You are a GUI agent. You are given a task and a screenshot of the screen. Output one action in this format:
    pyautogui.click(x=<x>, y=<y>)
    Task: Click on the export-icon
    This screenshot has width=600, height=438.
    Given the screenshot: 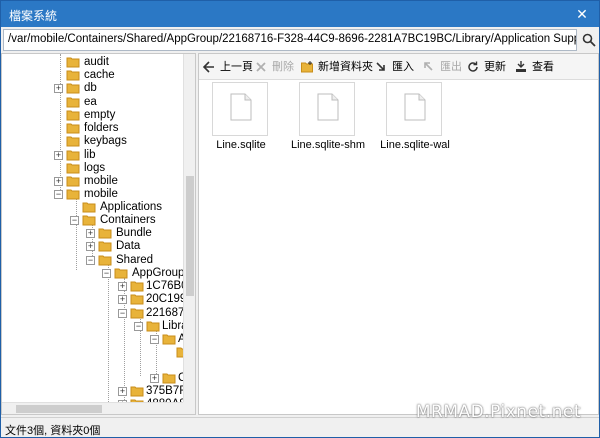 What is the action you would take?
    pyautogui.click(x=428, y=66)
    